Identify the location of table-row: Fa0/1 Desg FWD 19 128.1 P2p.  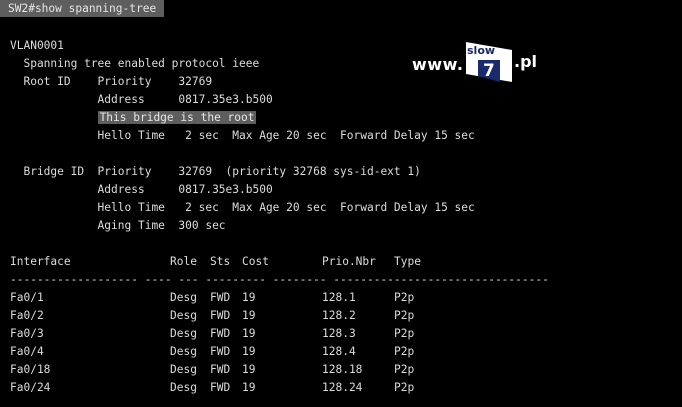
(340, 297).